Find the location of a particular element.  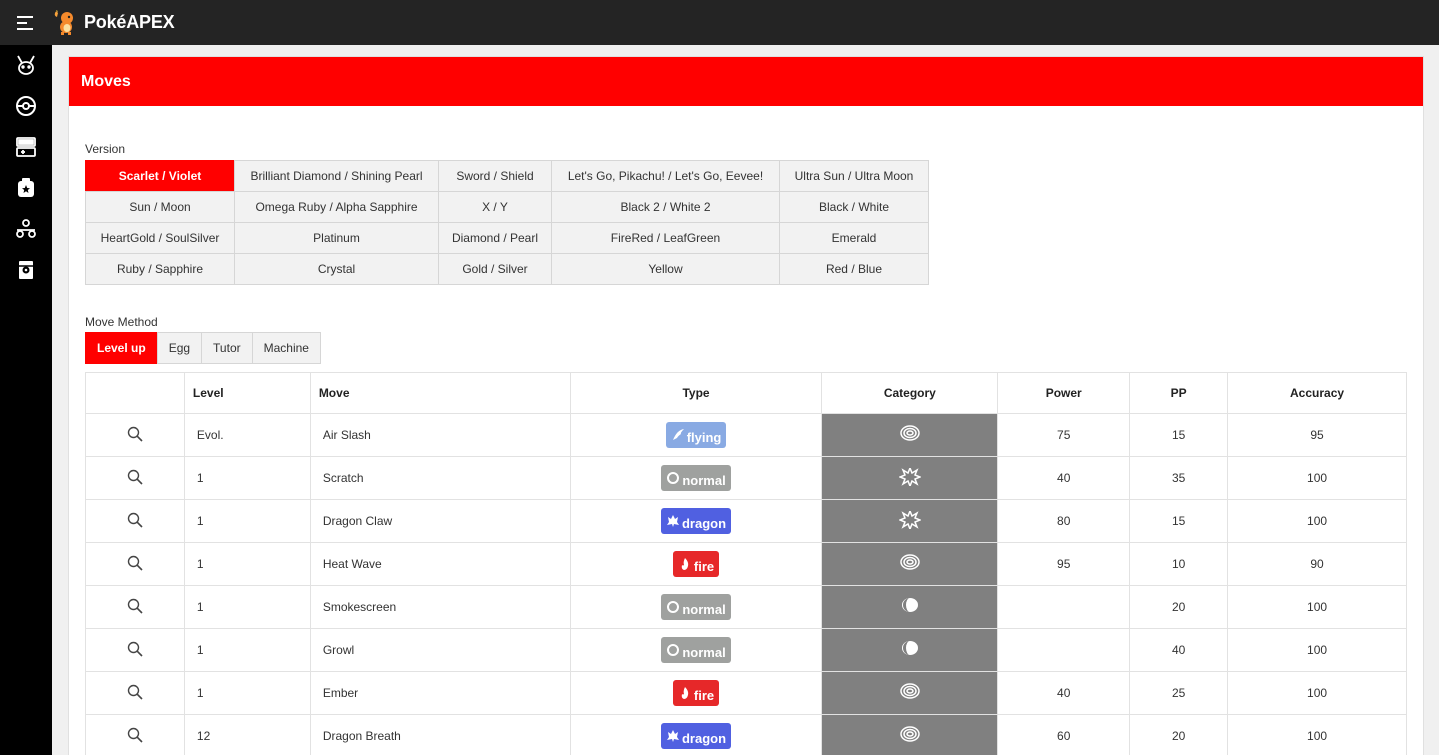

move-name-cell: Scratch is located at coordinates (440, 478).